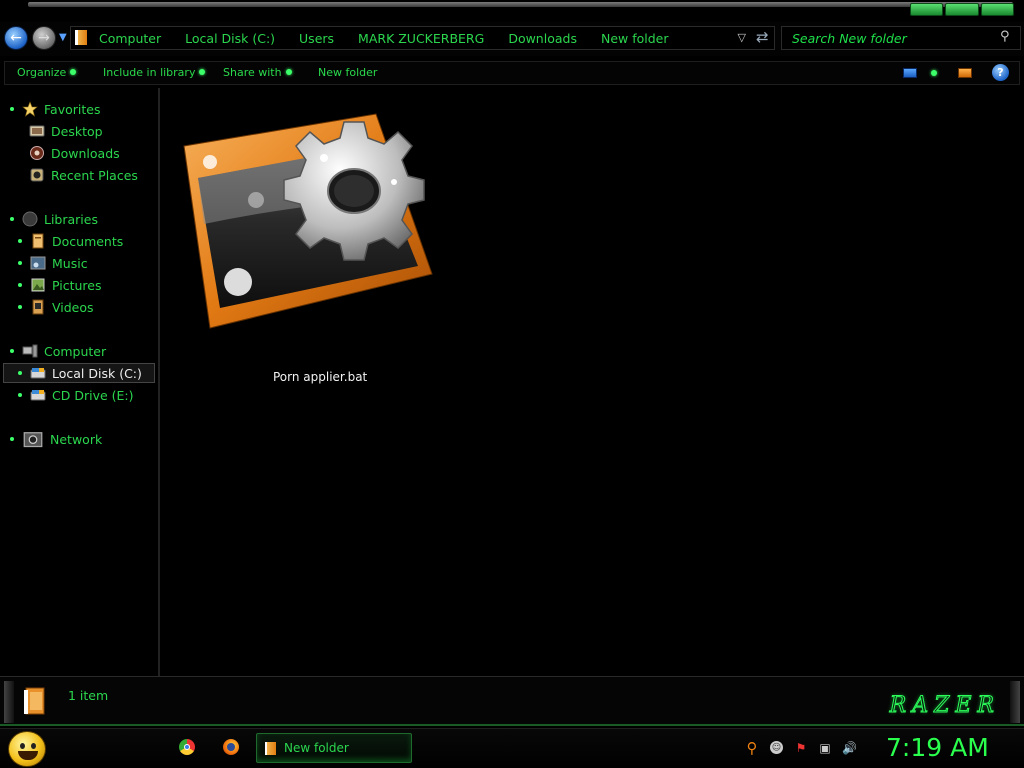  Describe the element at coordinates (154, 72) in the screenshot. I see `include-in-library-button: Include in library` at that location.